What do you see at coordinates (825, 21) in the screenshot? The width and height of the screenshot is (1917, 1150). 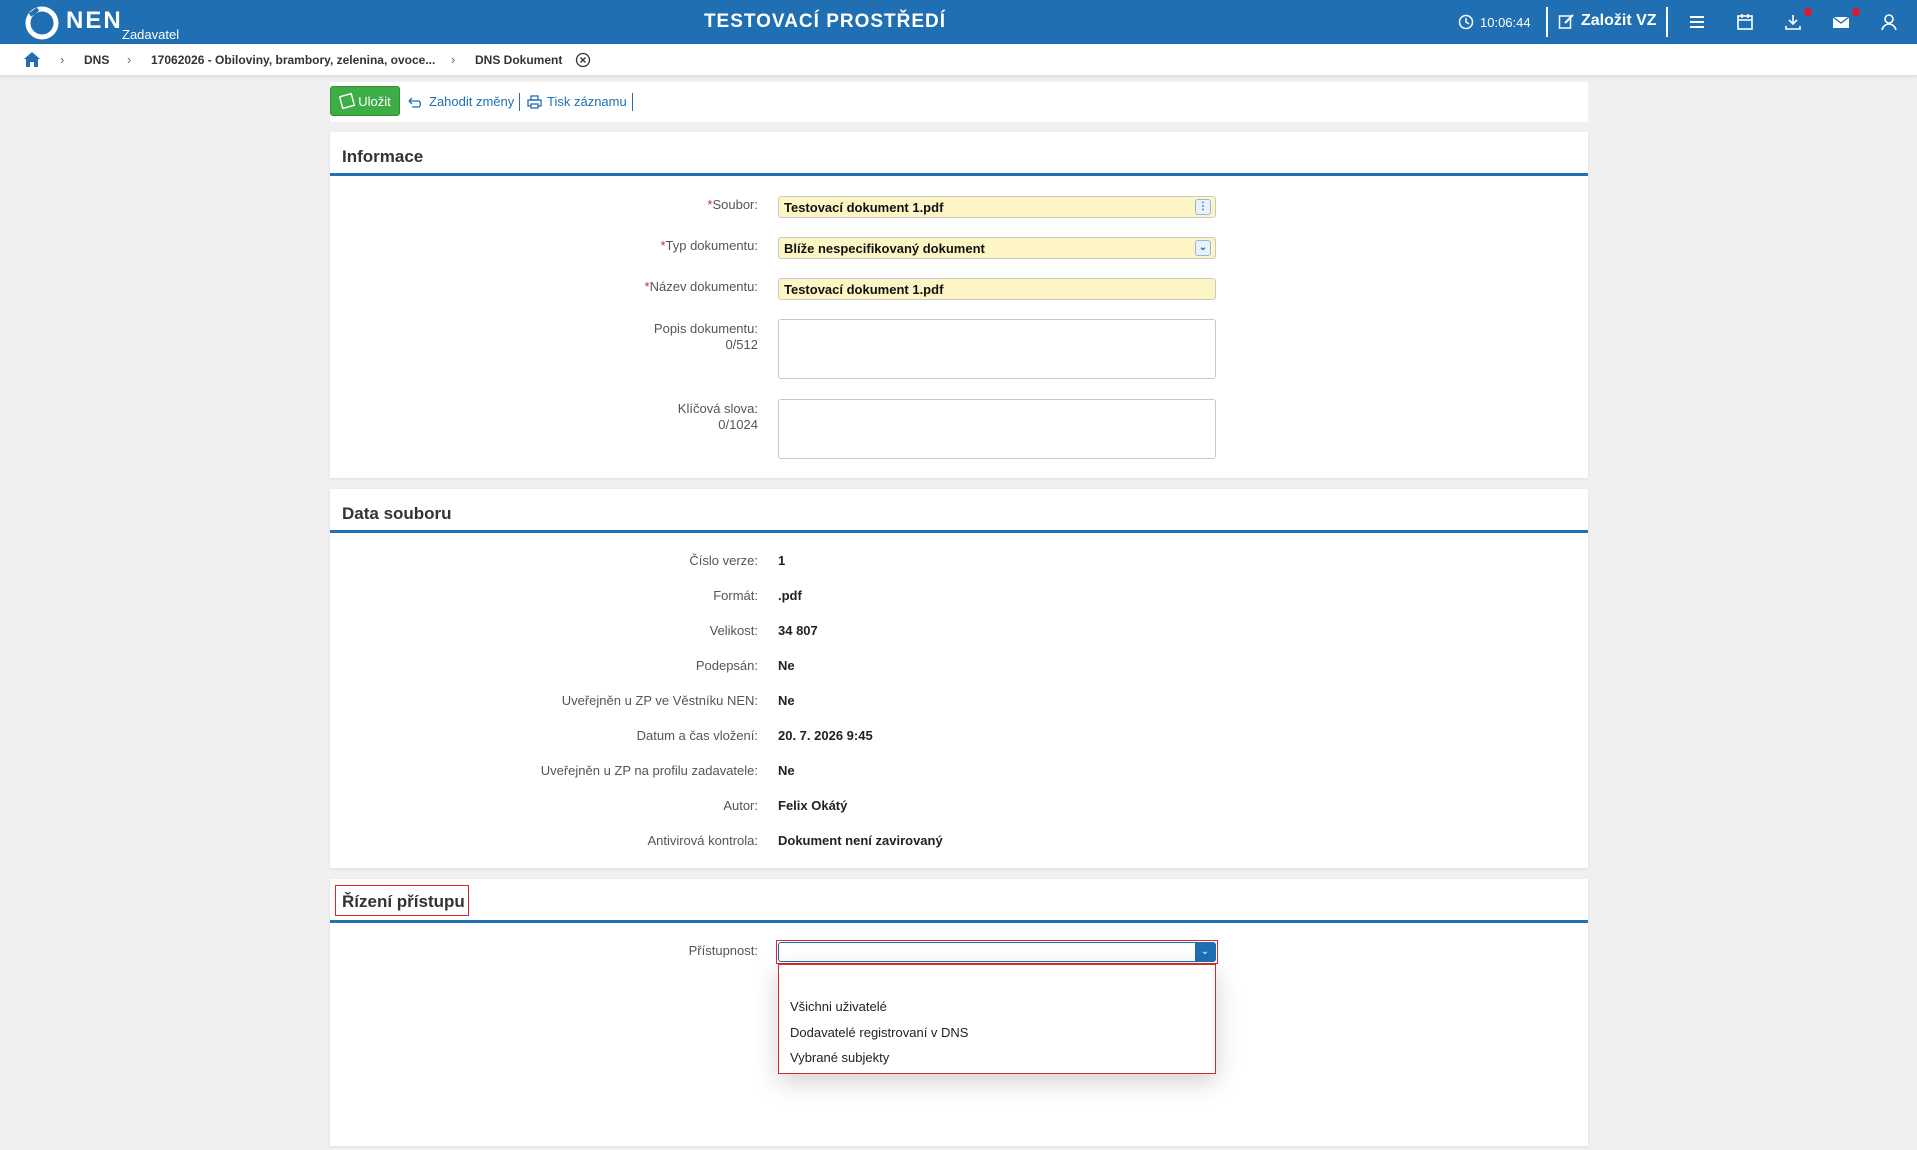 I see `environment-title: TESTOVACÍ PROSTŘEDÍ` at bounding box center [825, 21].